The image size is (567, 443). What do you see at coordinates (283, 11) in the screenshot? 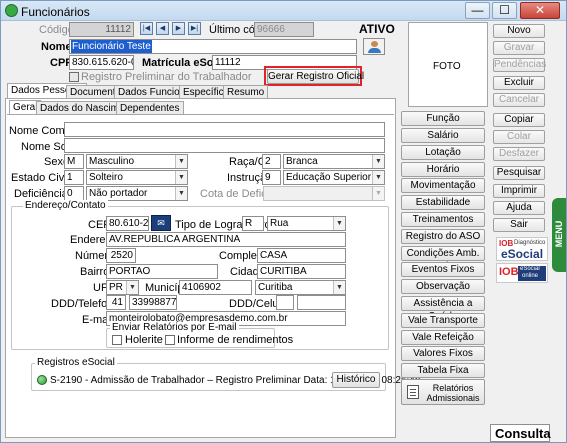
I see `title-bar: Funcionários — ☐ ✕` at bounding box center [283, 11].